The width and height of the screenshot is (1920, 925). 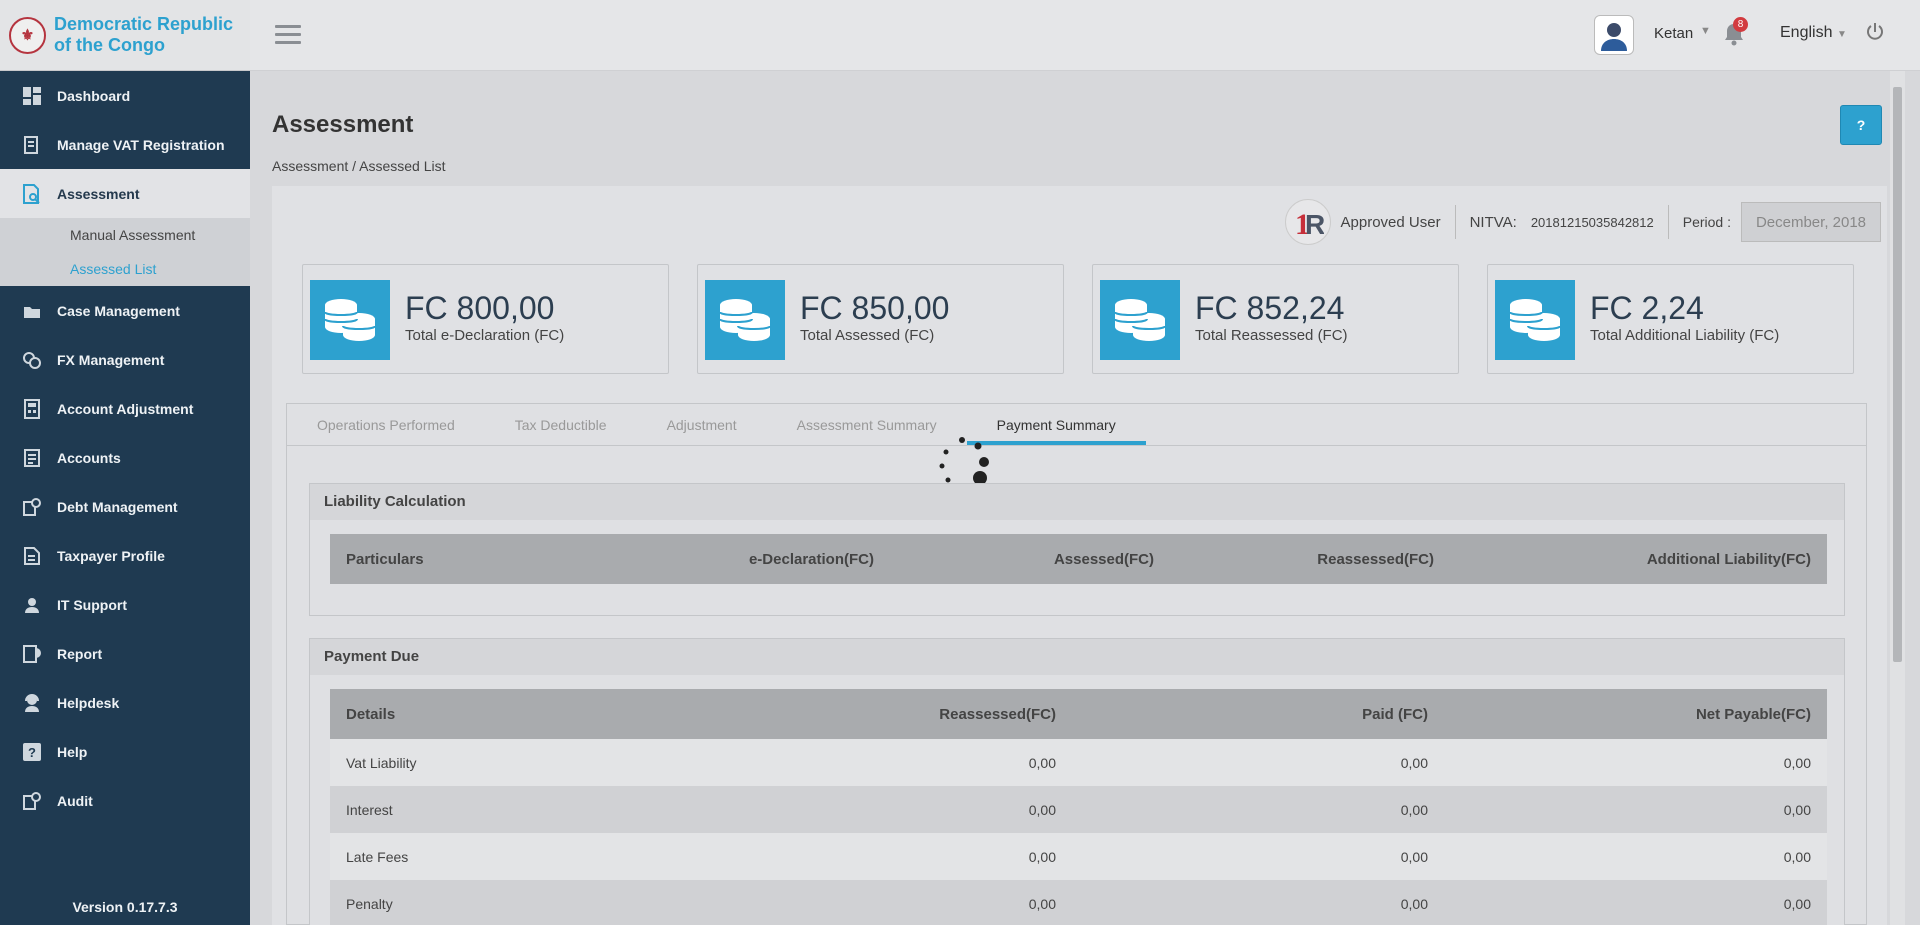 I want to click on sidebar-item-it-support: IT Support, so click(x=125, y=604).